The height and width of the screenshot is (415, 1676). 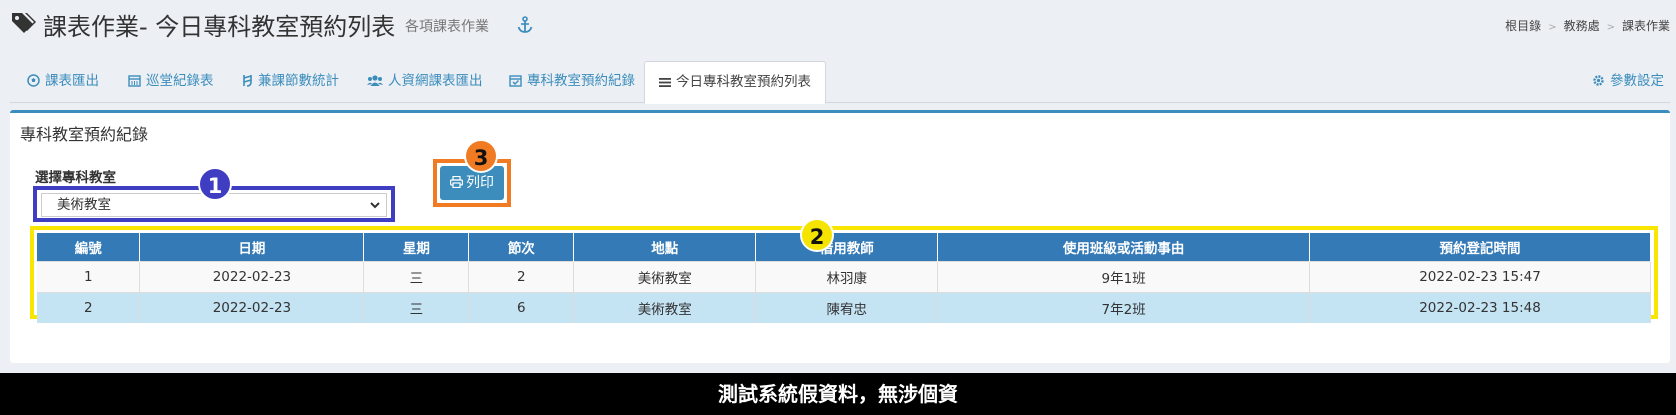 What do you see at coordinates (743, 82) in the screenshot?
I see `tab-label: 今日專科教室預約列表` at bounding box center [743, 82].